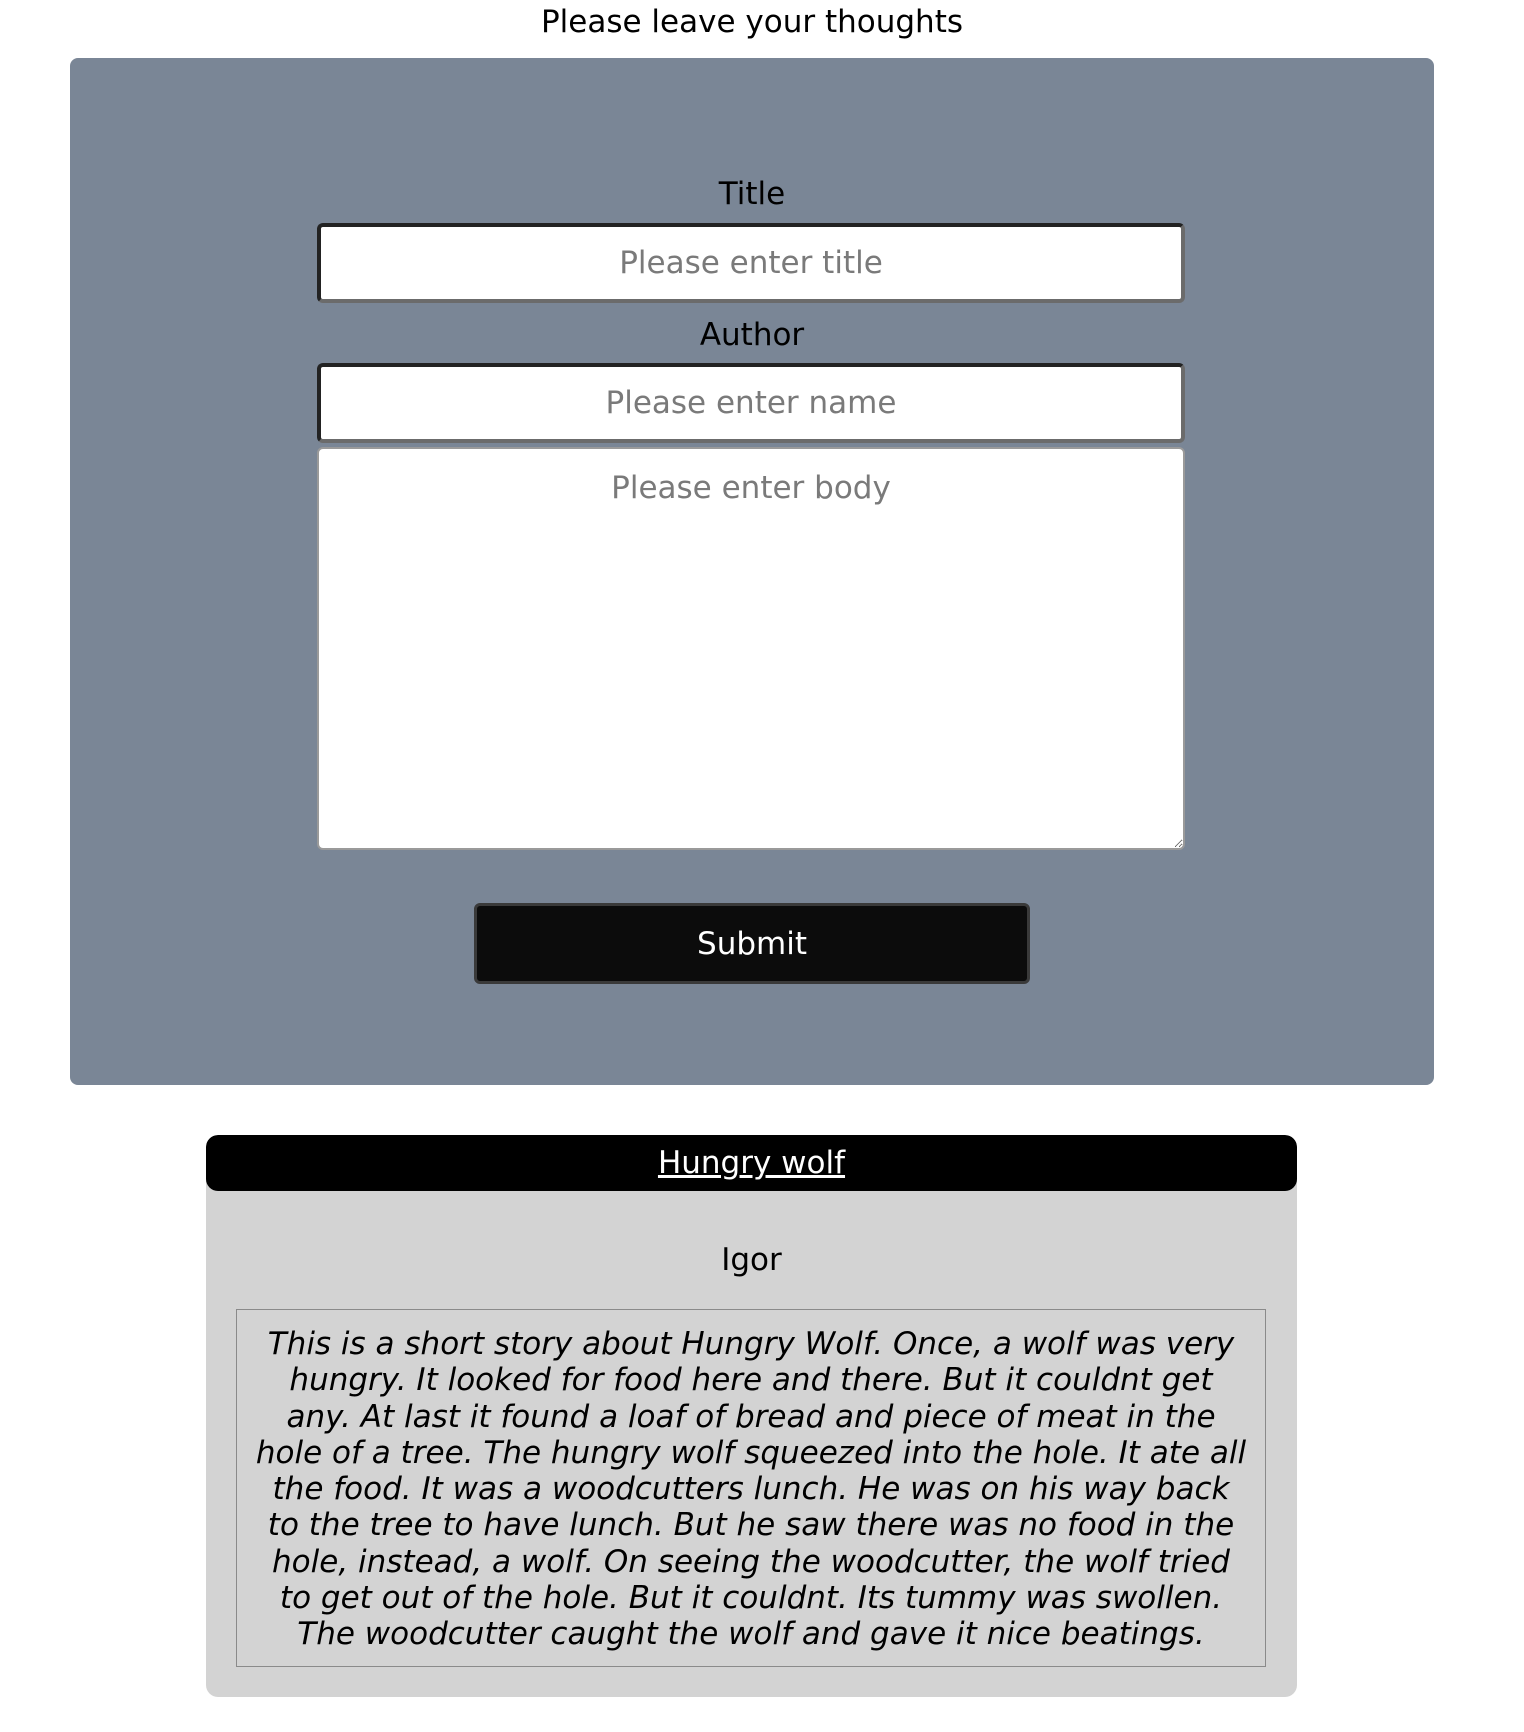  I want to click on author-input, so click(751, 403).